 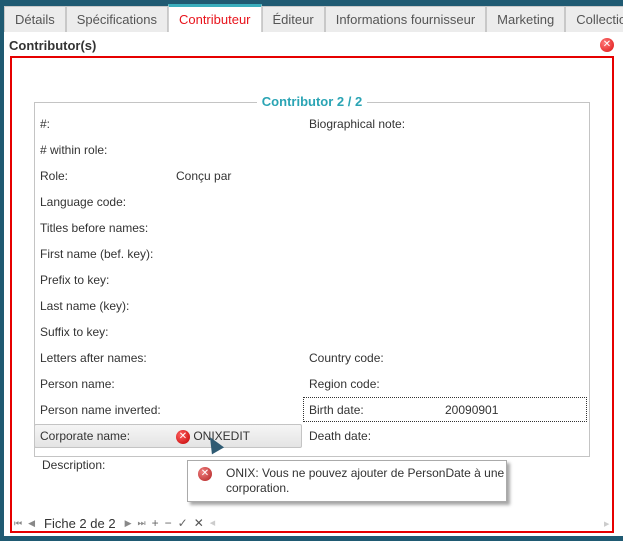 I want to click on add-record-icon: +, so click(x=155, y=523).